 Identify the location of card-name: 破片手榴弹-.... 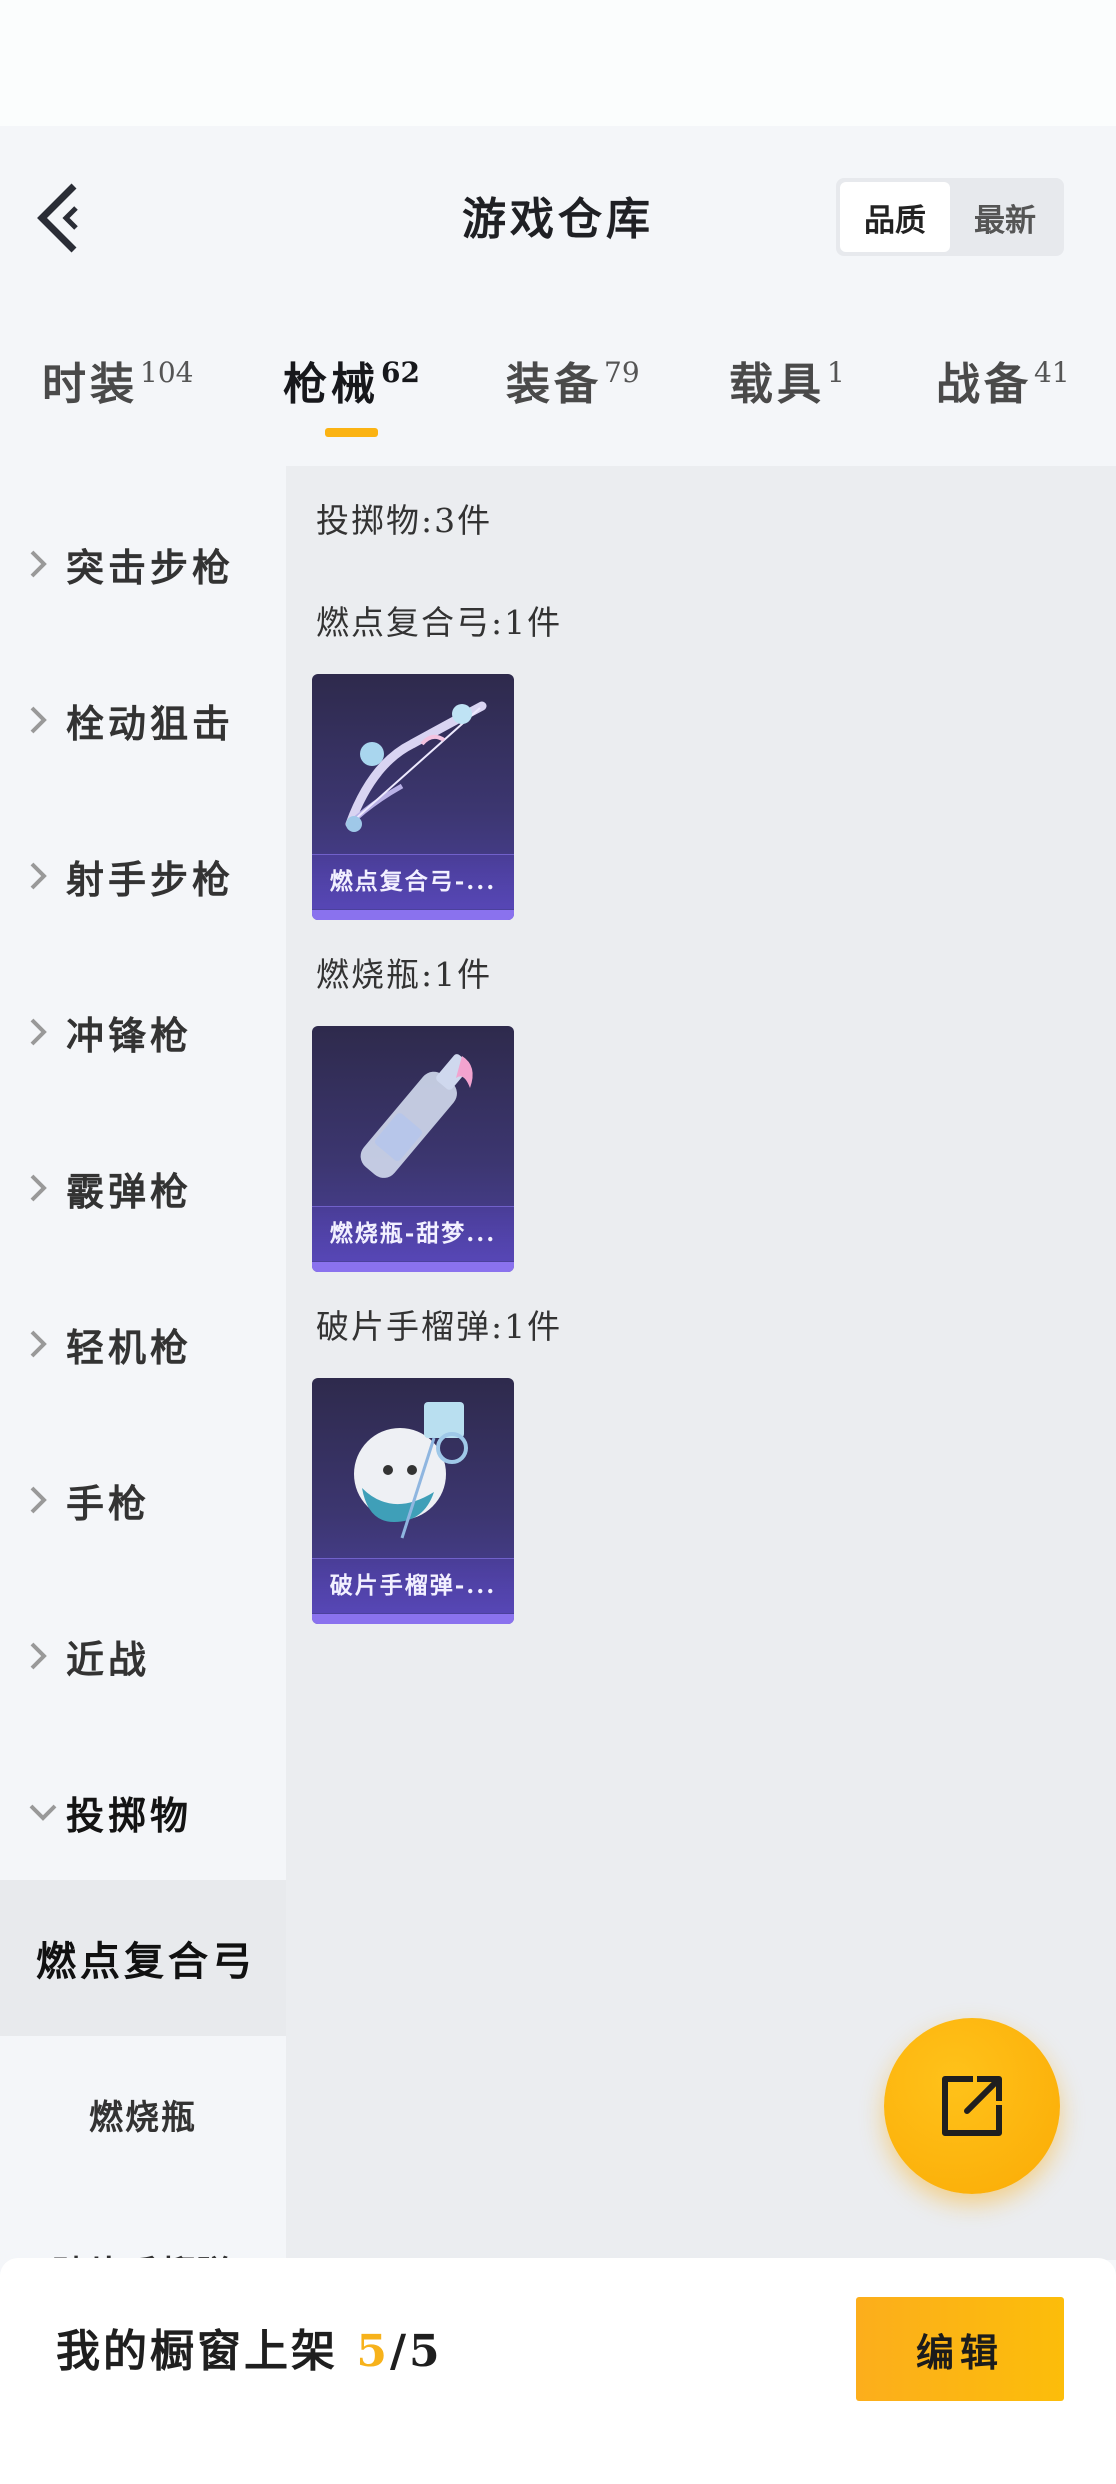
(413, 1585).